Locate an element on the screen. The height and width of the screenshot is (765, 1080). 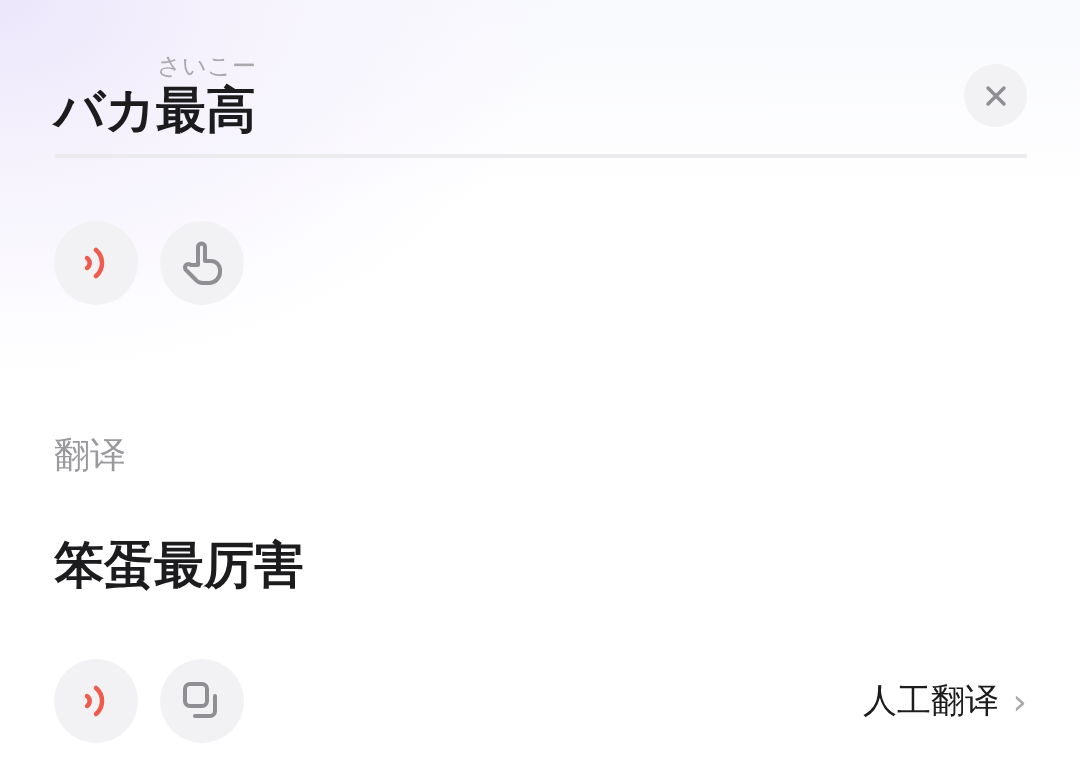
section-label: 翻译 is located at coordinates (90, 455).